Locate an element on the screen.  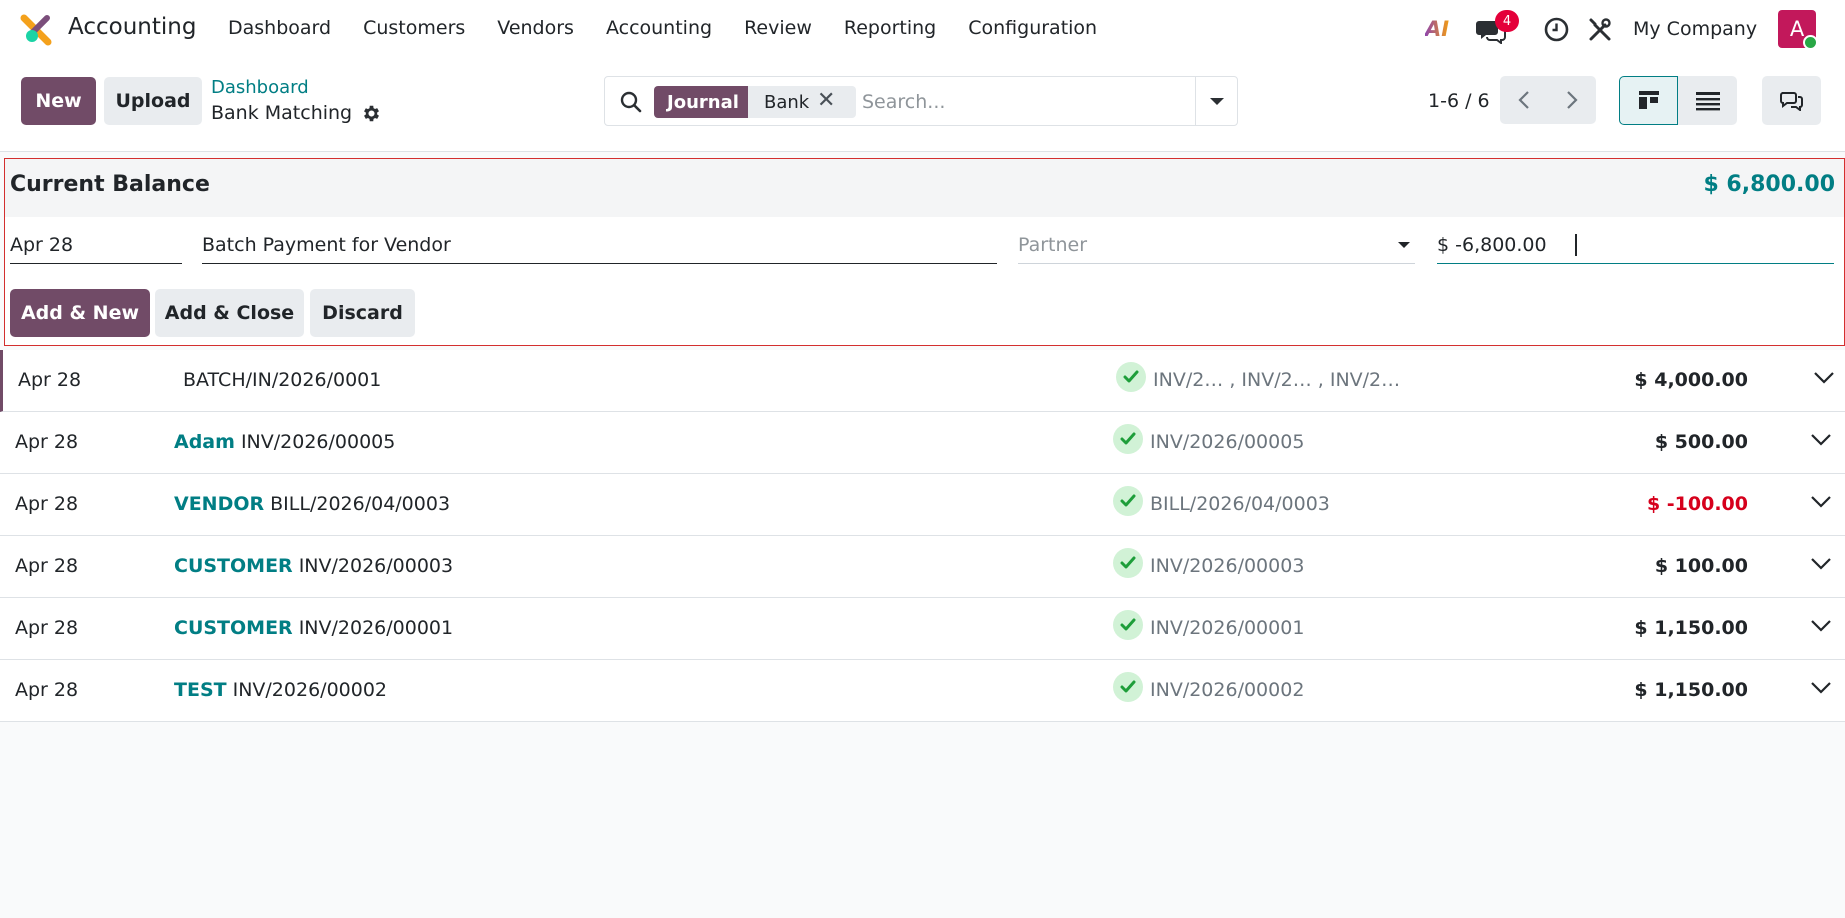
line-partner: VENDOR is located at coordinates (219, 504).